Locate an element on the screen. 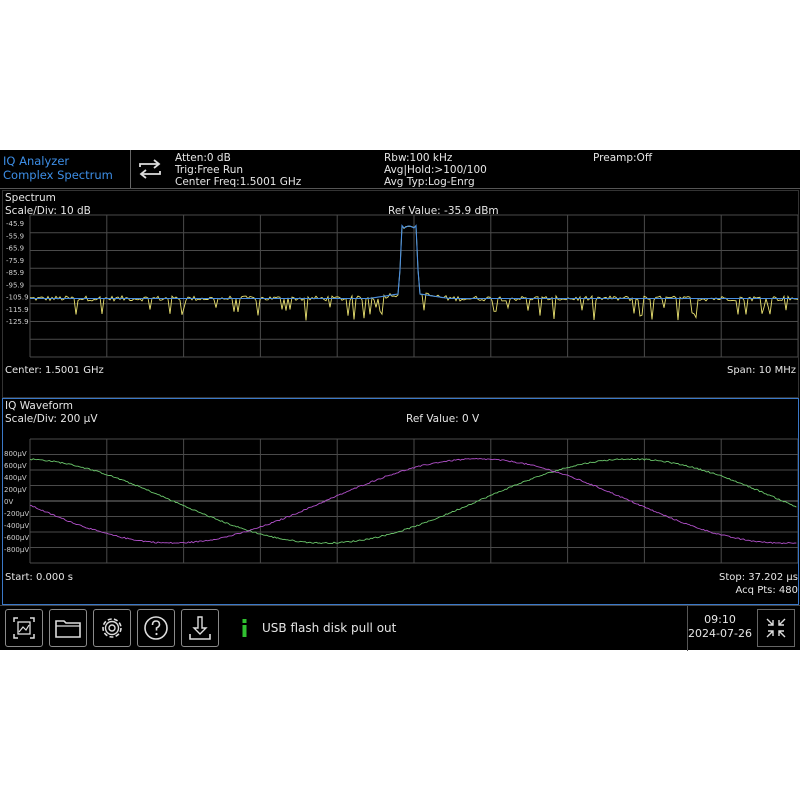  folder-icon is located at coordinates (68, 629).